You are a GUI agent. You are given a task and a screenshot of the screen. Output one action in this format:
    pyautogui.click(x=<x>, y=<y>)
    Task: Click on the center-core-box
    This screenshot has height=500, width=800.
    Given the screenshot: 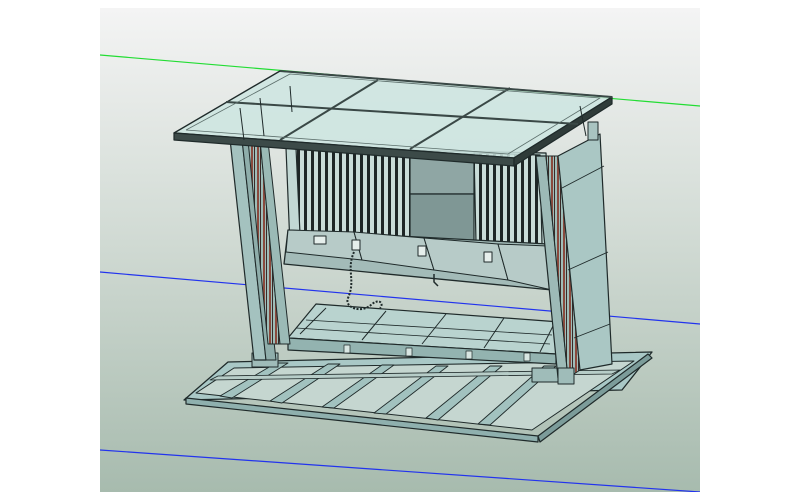 What is the action you would take?
    pyautogui.click(x=442, y=197)
    